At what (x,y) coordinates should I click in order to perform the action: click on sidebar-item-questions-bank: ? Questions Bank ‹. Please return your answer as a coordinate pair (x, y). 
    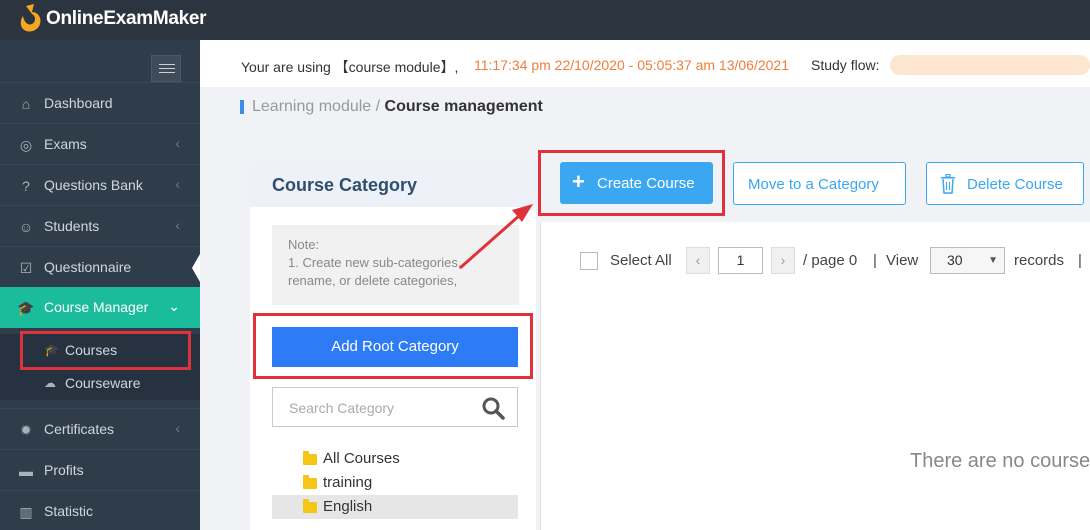
    Looking at the image, I should click on (100, 184).